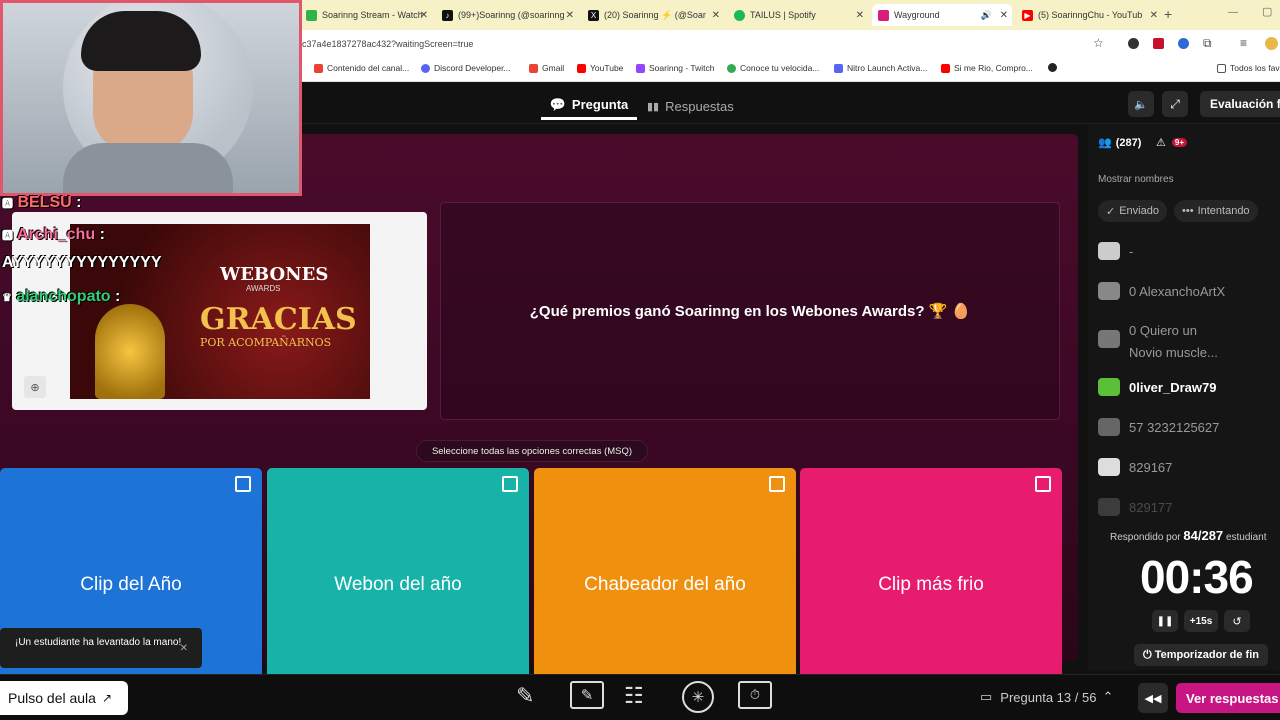 Image resolution: width=1280 pixels, height=720 pixels. I want to click on previous-button: ◀◀, so click(1153, 698).